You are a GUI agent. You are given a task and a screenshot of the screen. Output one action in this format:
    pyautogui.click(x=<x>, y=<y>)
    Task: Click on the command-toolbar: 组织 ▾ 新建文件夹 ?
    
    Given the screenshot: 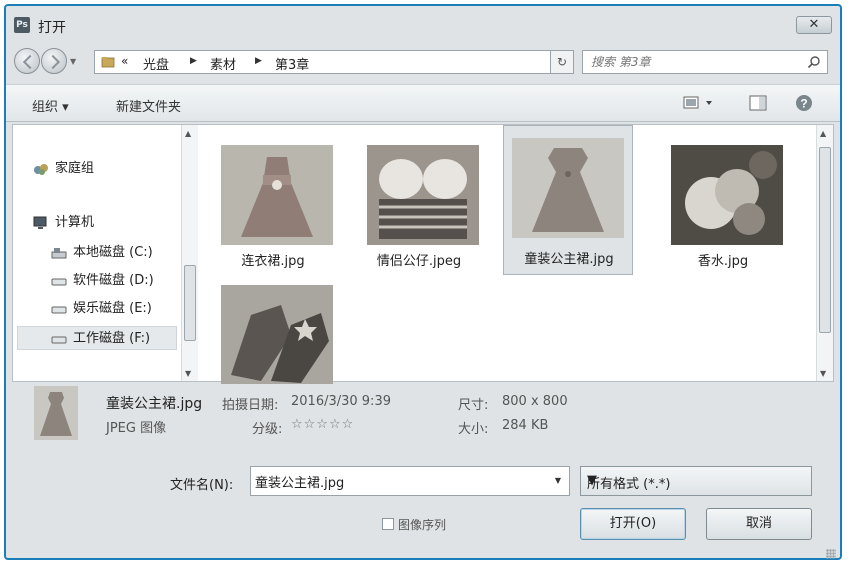 What is the action you would take?
    pyautogui.click(x=423, y=103)
    